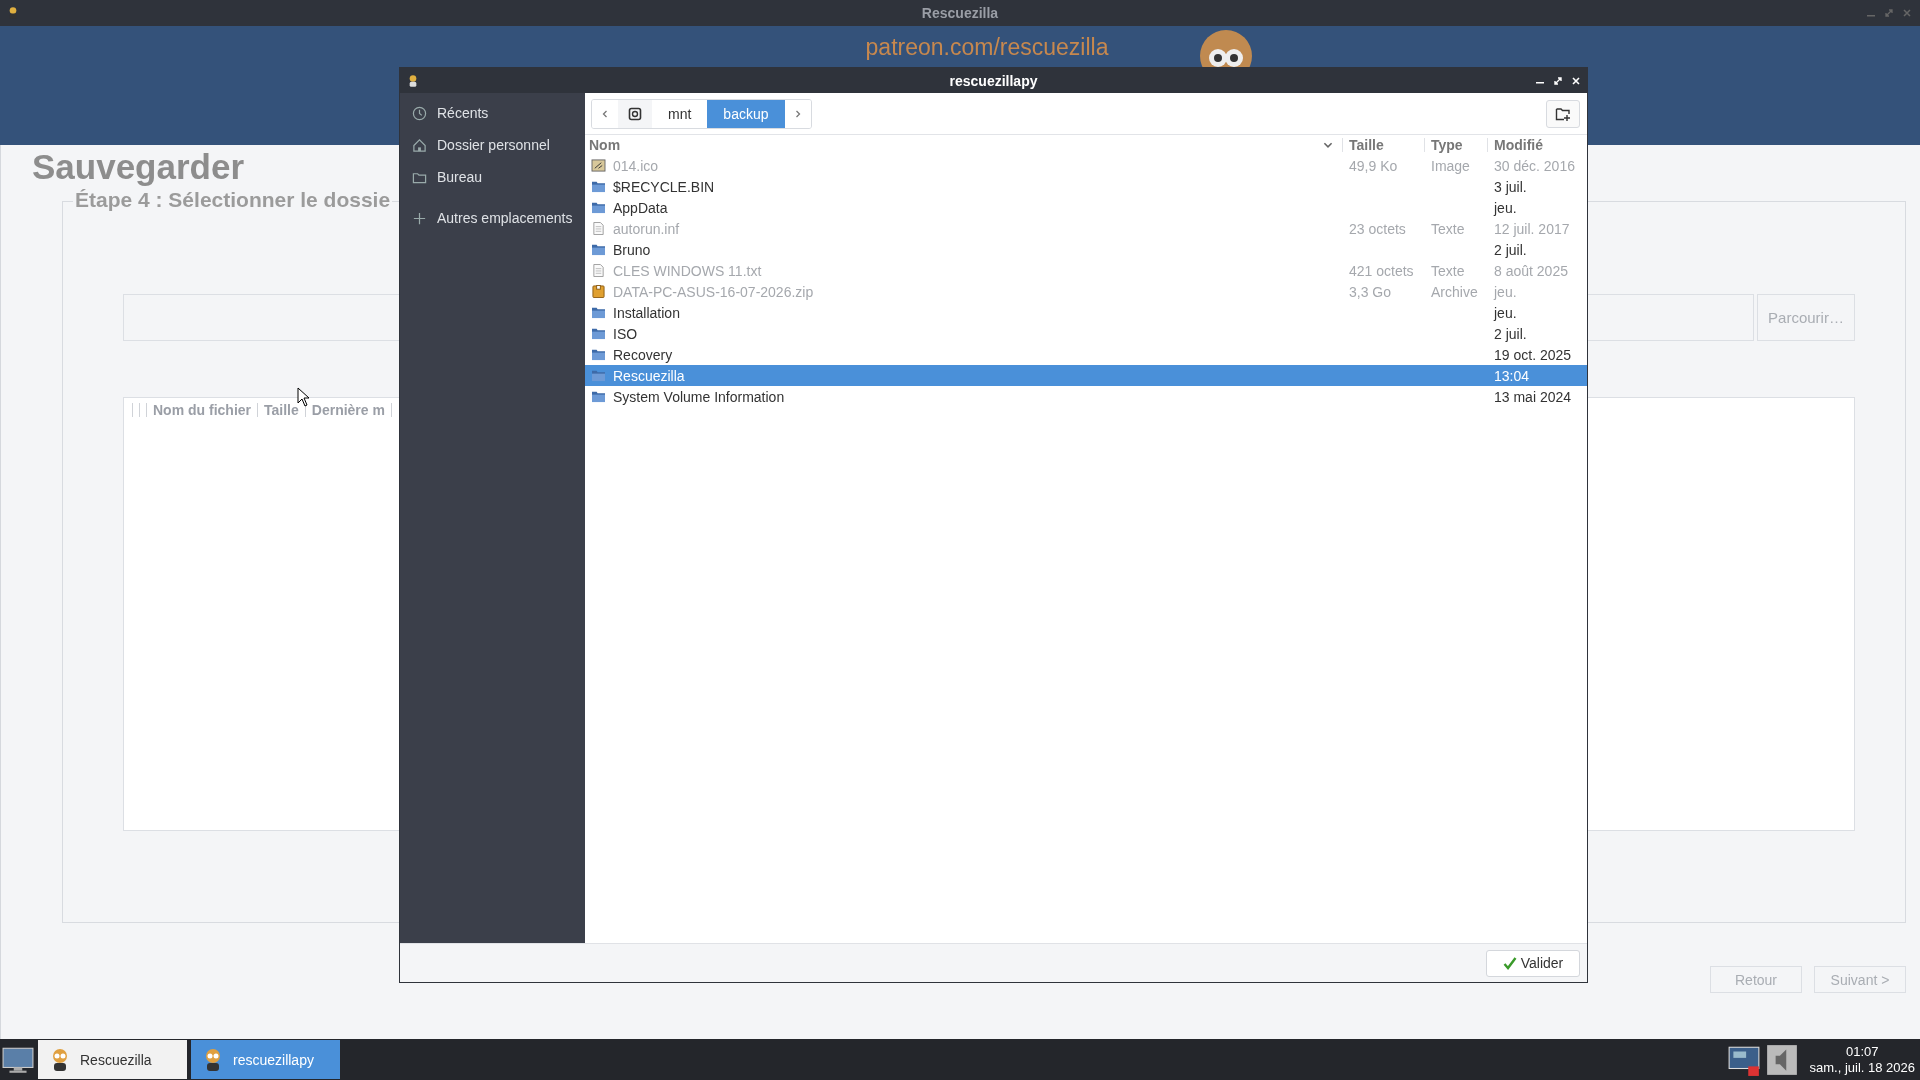  What do you see at coordinates (1086, 249) in the screenshot?
I see `file-row: Bruno 2 juil.` at bounding box center [1086, 249].